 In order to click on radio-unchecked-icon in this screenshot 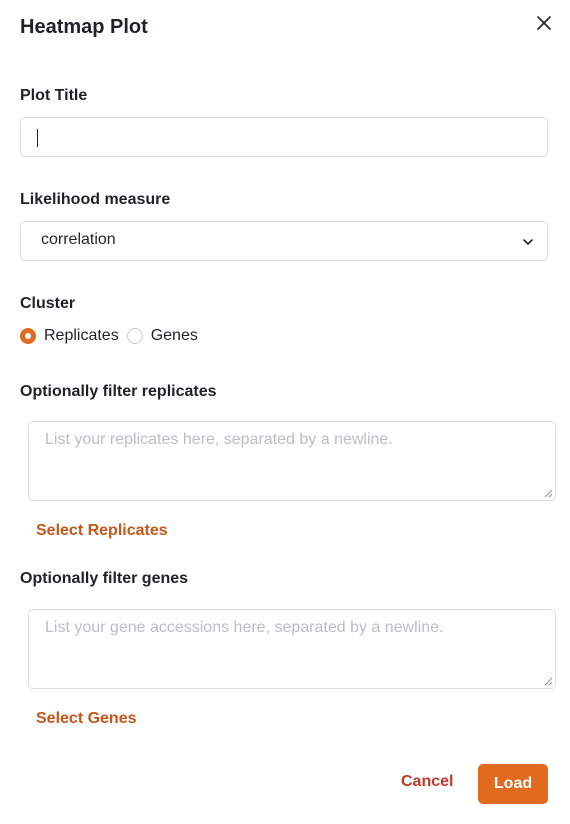, I will do `click(134, 336)`.